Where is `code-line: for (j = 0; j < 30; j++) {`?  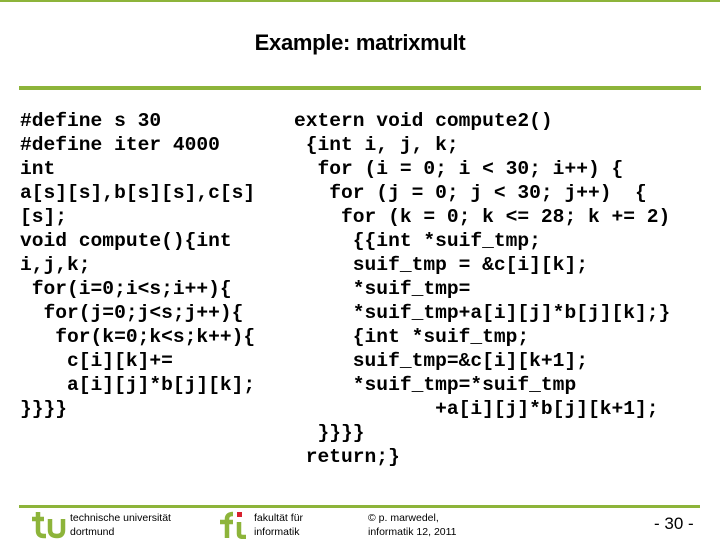 code-line: for (j = 0; j < 30; j++) { is located at coordinates (470, 193).